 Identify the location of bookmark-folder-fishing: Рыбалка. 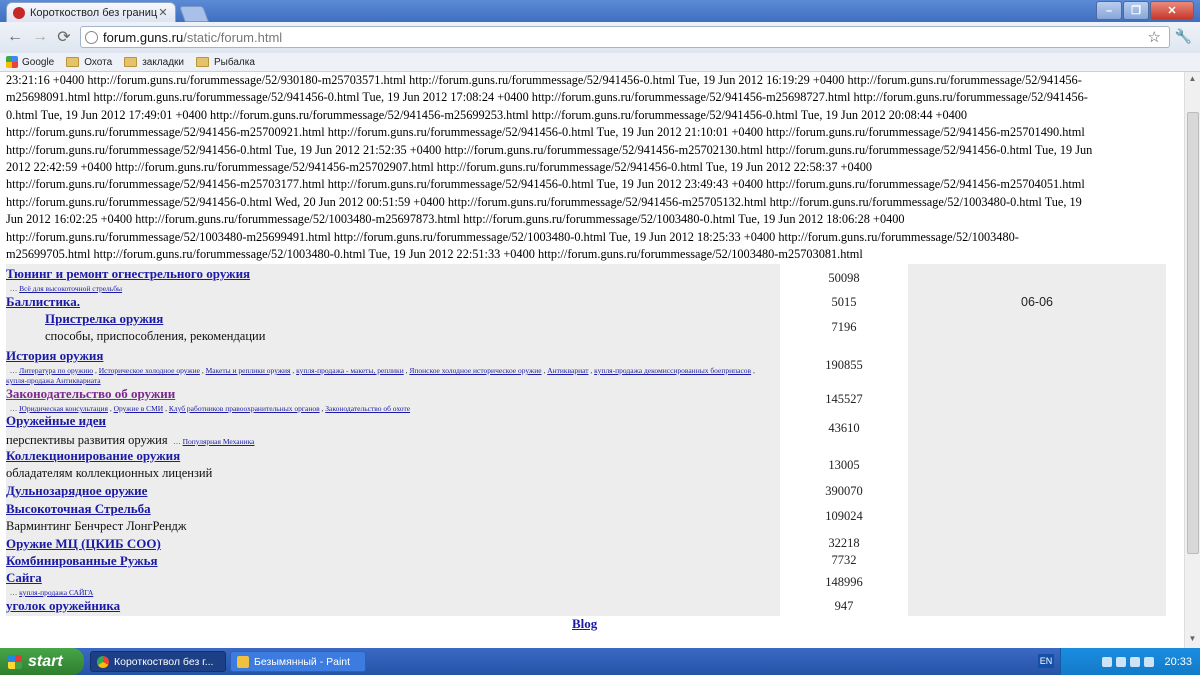
(225, 62).